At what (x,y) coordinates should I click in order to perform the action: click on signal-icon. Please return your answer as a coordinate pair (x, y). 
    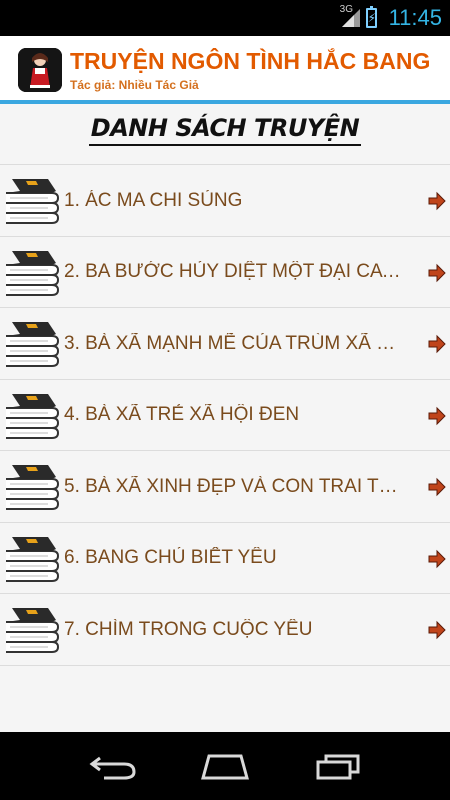
    Looking at the image, I should click on (350, 18).